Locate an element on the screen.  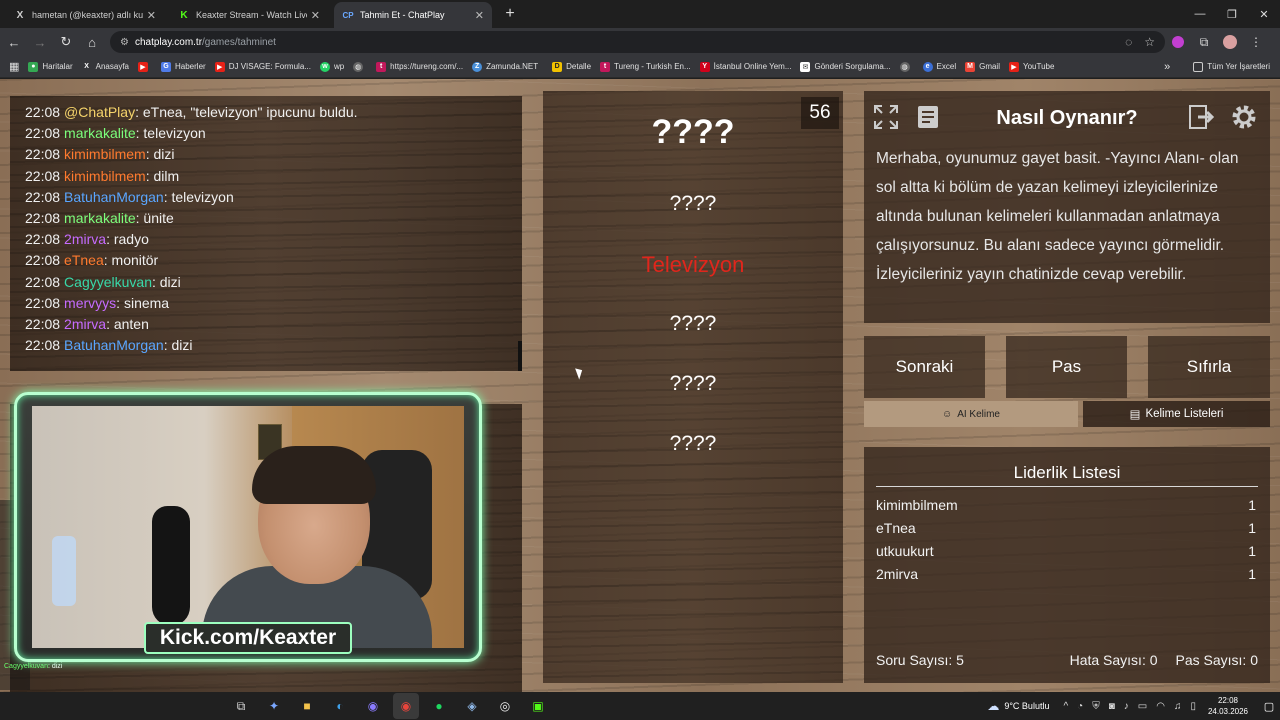
copilot-icon: ✦ is located at coordinates (274, 706).